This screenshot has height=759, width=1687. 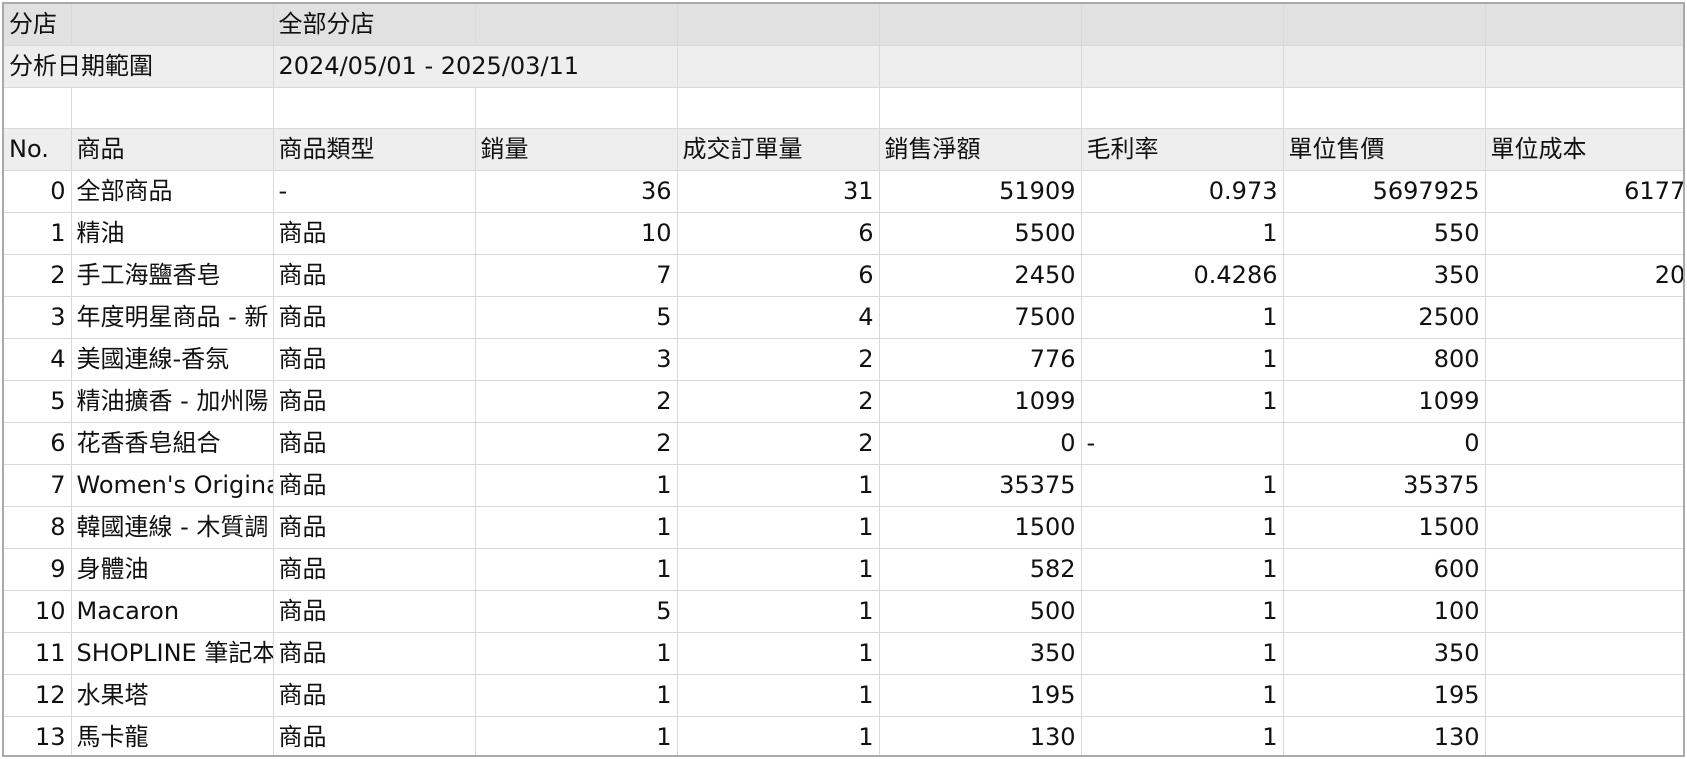 What do you see at coordinates (1182, 191) in the screenshot?
I see `table-cell: 0.973` at bounding box center [1182, 191].